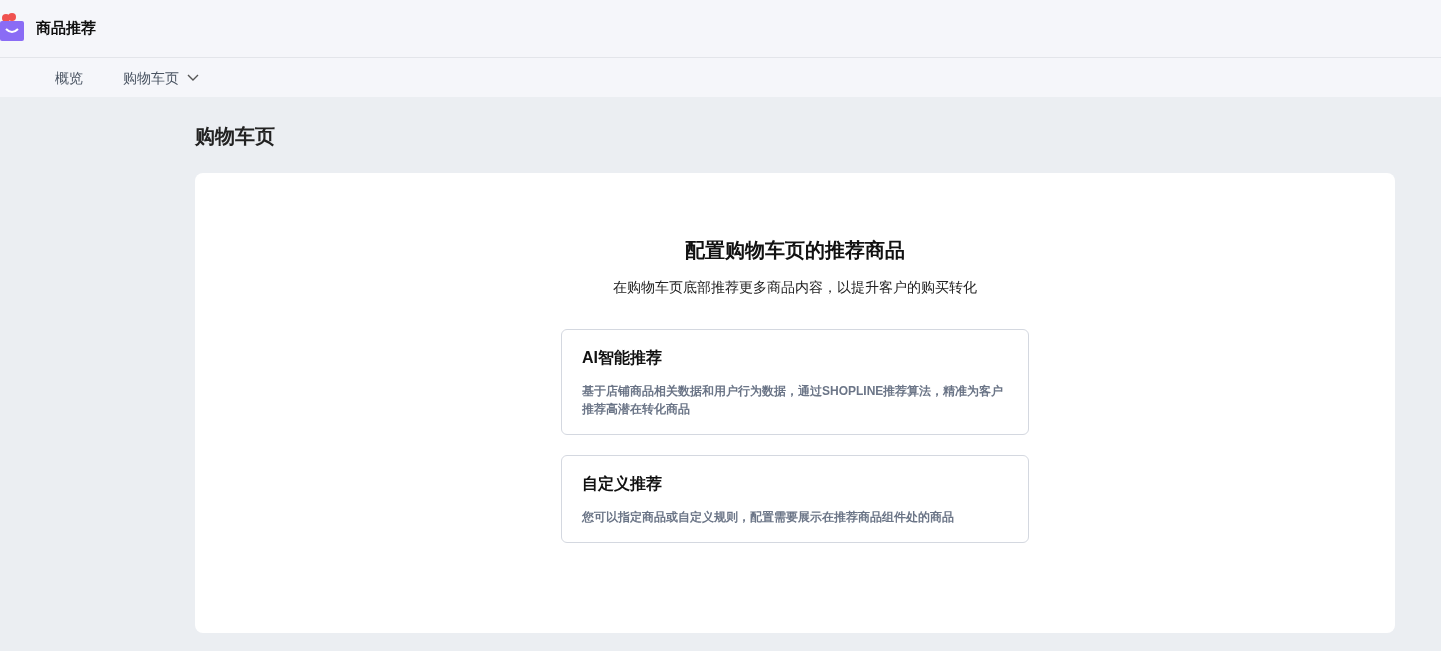  What do you see at coordinates (193, 77) in the screenshot?
I see `chevron-down-icon` at bounding box center [193, 77].